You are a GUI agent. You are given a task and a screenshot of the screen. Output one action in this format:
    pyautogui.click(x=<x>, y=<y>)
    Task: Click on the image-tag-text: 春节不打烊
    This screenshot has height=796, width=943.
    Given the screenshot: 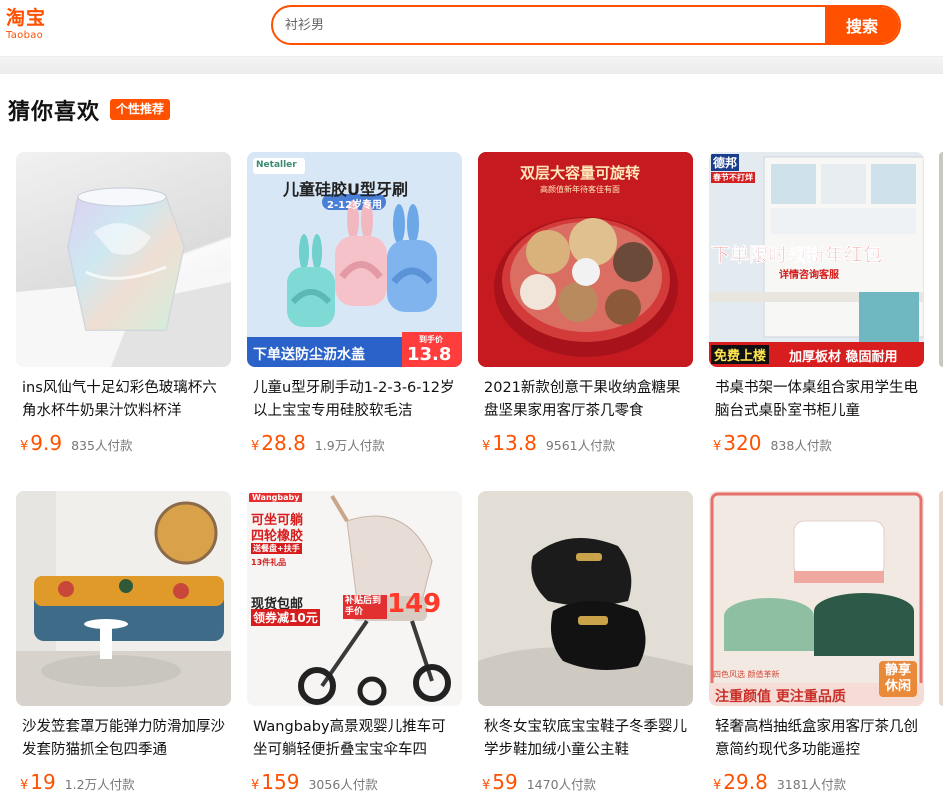 What is the action you would take?
    pyautogui.click(x=733, y=177)
    